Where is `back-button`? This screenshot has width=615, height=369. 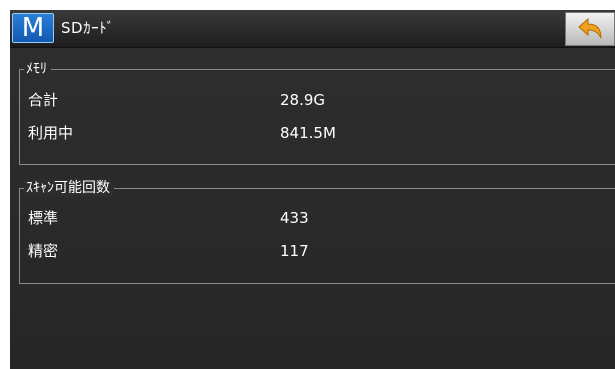 back-button is located at coordinates (590, 29).